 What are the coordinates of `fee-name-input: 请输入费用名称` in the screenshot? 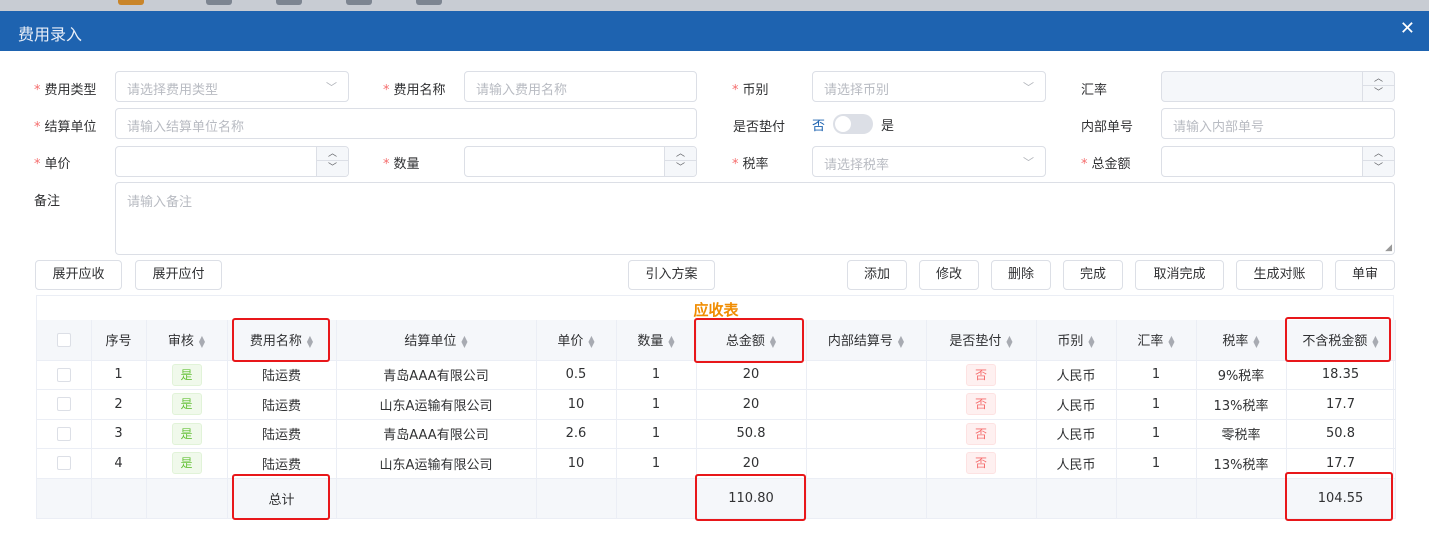 It's located at (580, 86).